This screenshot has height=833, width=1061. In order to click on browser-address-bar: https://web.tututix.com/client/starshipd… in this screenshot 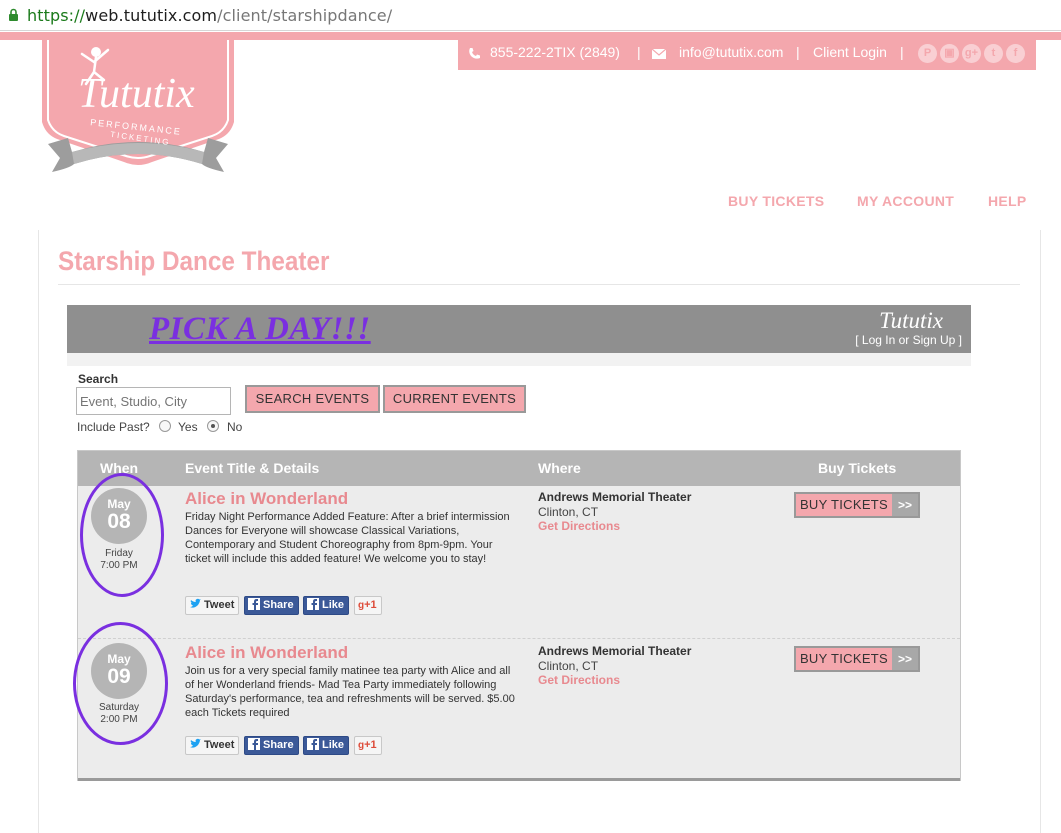, I will do `click(530, 15)`.